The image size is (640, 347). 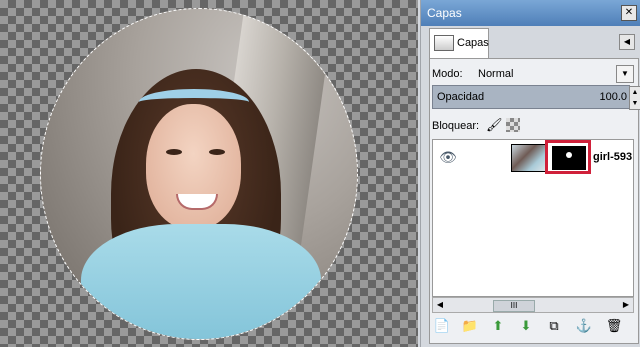 I want to click on scroll-left-icon: ◀, so click(x=440, y=305).